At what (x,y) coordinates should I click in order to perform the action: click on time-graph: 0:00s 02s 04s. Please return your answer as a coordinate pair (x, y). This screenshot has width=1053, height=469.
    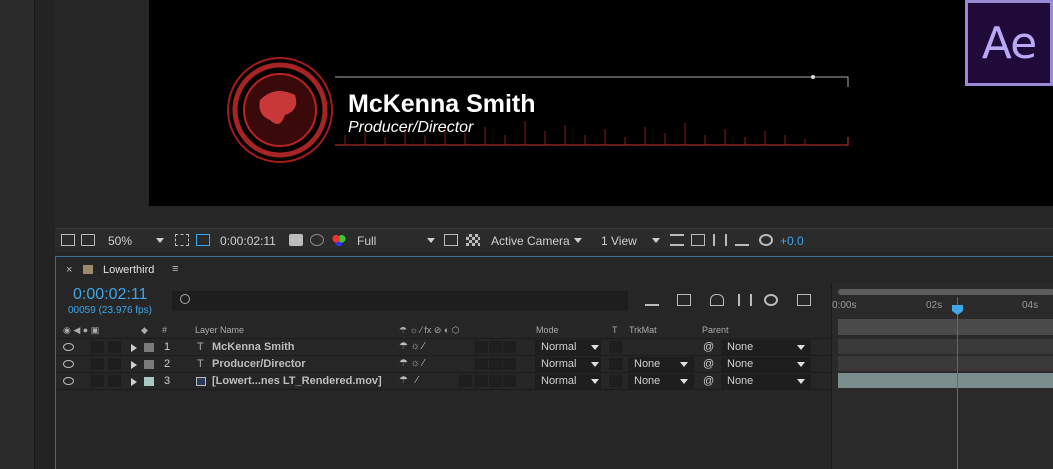
    Looking at the image, I should click on (942, 376).